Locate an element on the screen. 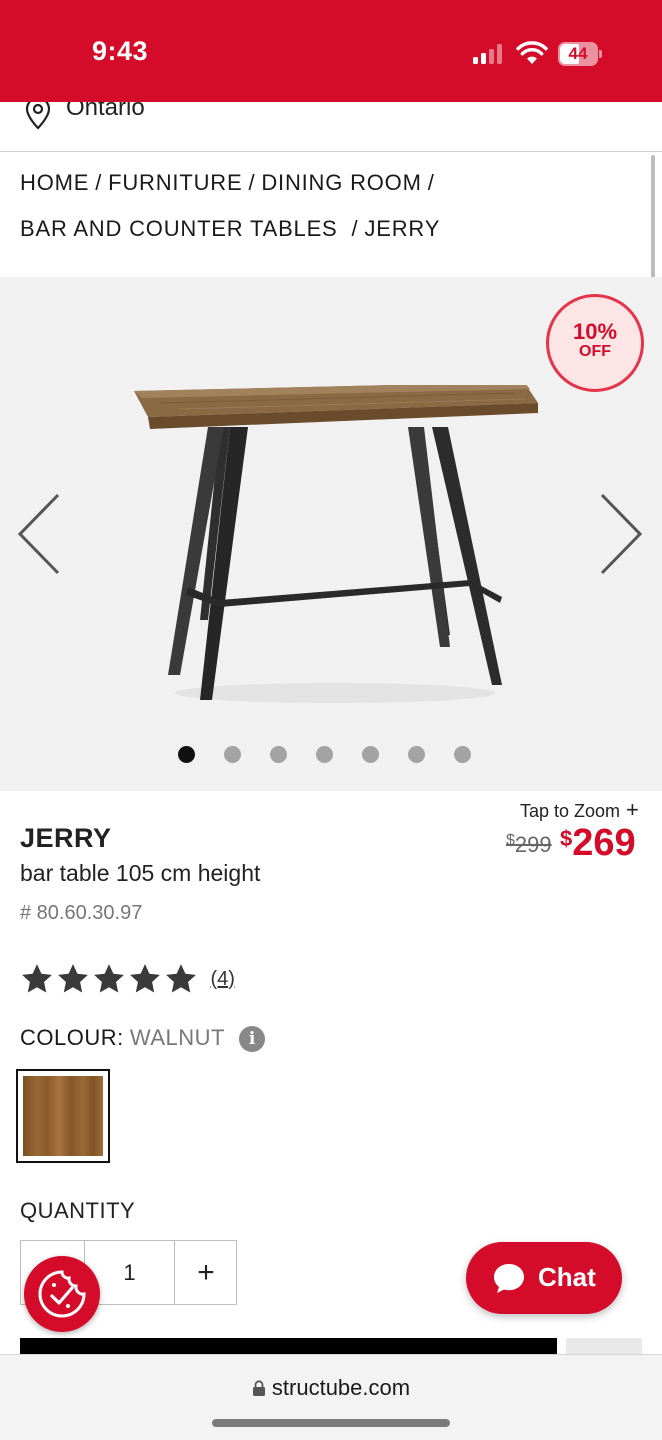 This screenshot has height=1440, width=662. product-description: bar table 105 cm height is located at coordinates (140, 873).